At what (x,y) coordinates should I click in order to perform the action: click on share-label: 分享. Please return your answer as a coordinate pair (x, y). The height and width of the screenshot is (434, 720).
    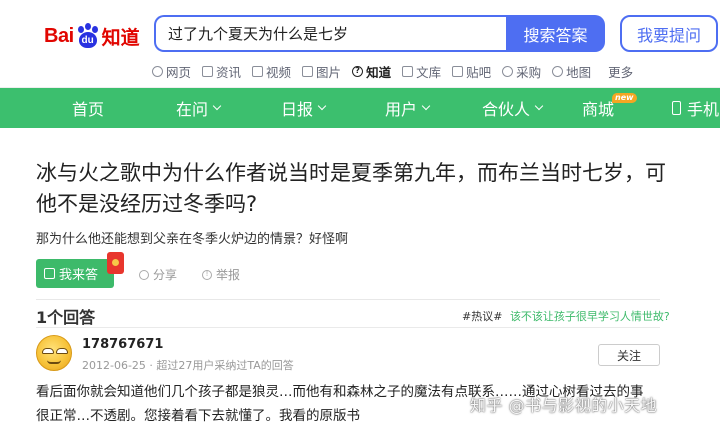
    Looking at the image, I should click on (165, 275).